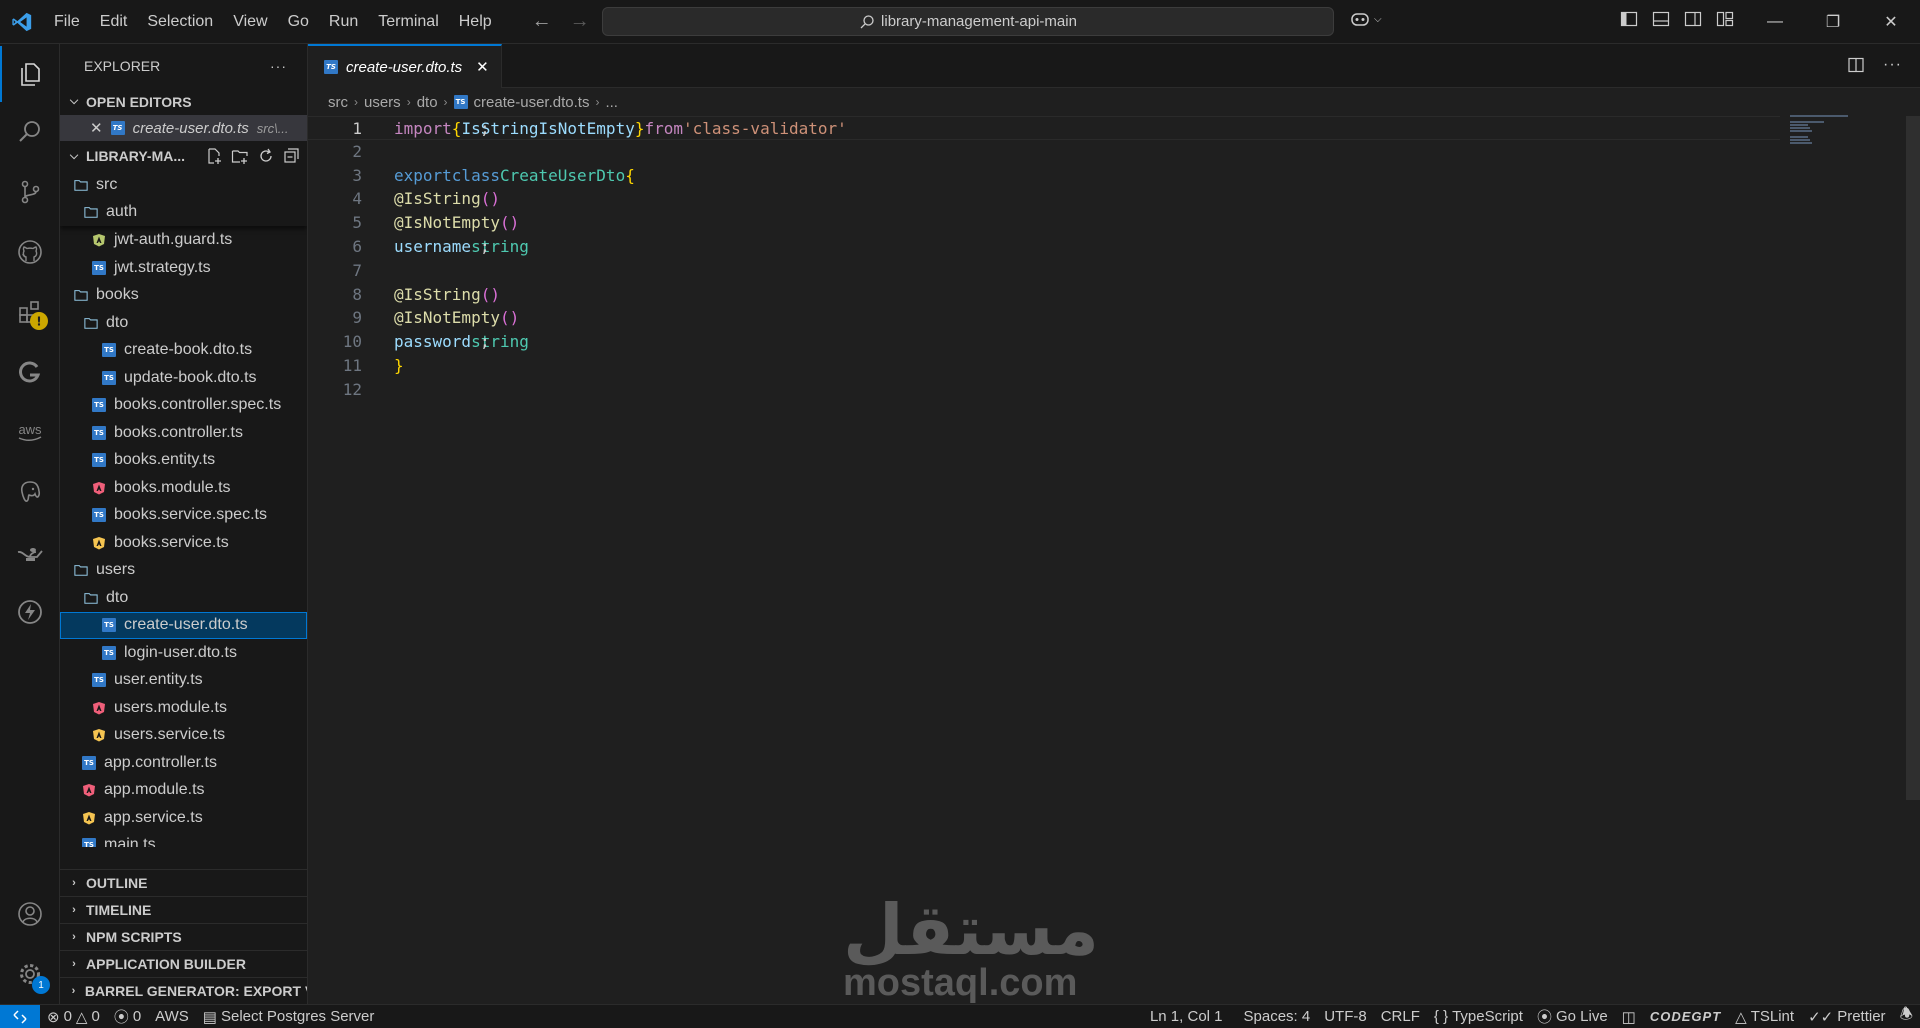 The width and height of the screenshot is (1920, 1028). Describe the element at coordinates (1274, 1016) in the screenshot. I see `indentation: Spaces: 4` at that location.